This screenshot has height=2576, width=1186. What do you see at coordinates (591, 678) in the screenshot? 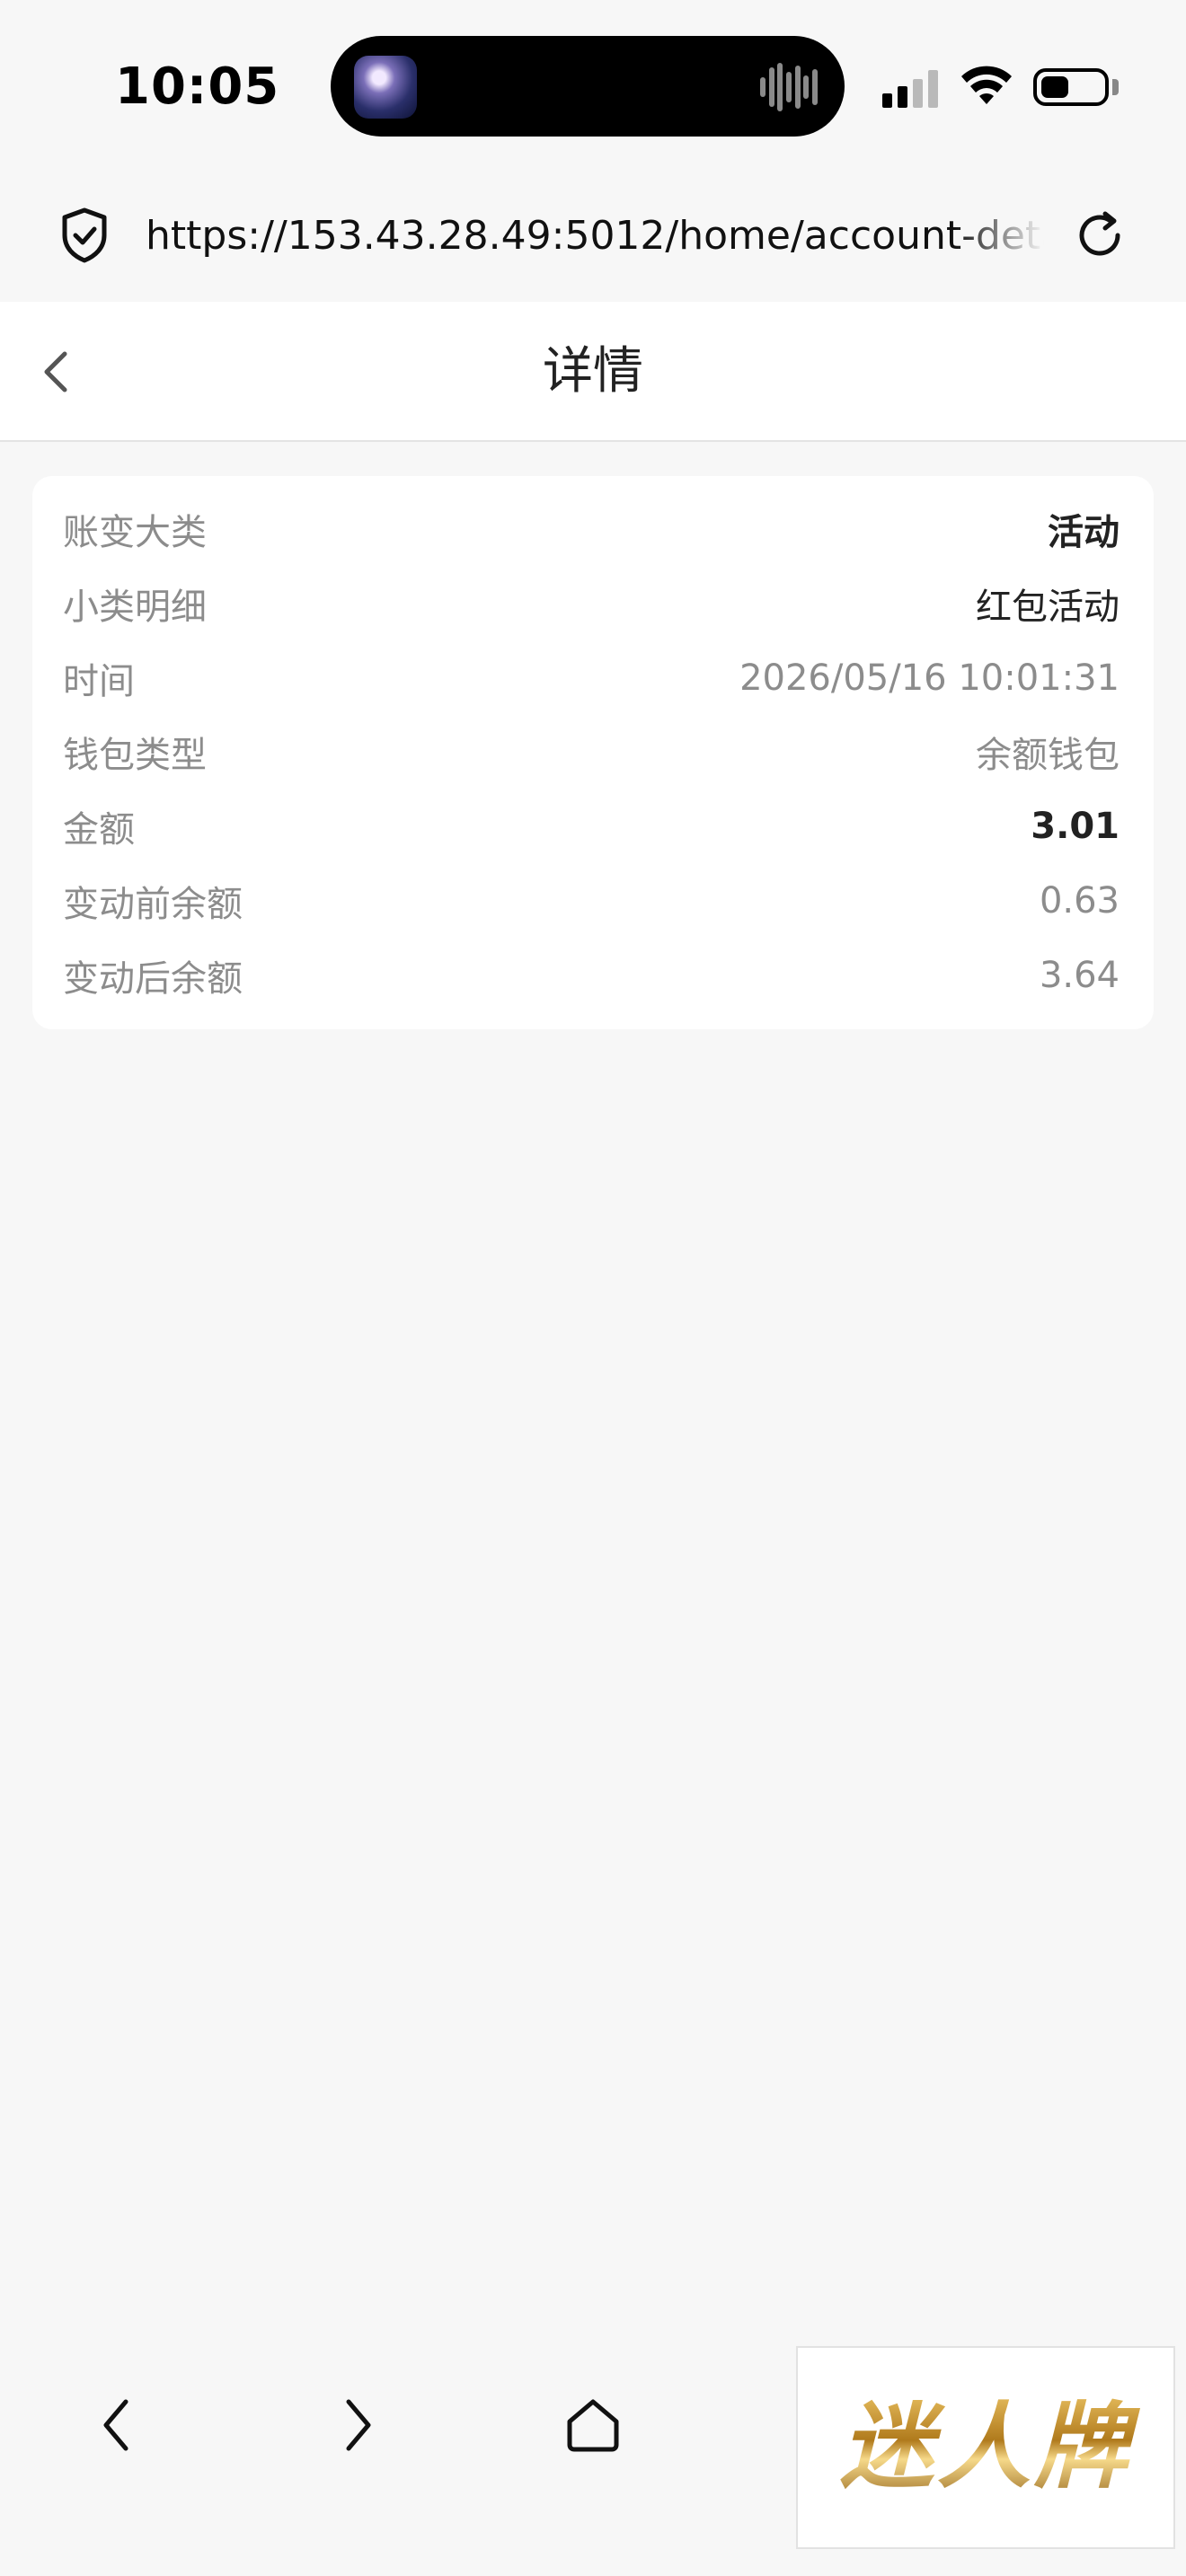
I see `detail-row-time: 时间 2026/05/16 10:01:31` at bounding box center [591, 678].